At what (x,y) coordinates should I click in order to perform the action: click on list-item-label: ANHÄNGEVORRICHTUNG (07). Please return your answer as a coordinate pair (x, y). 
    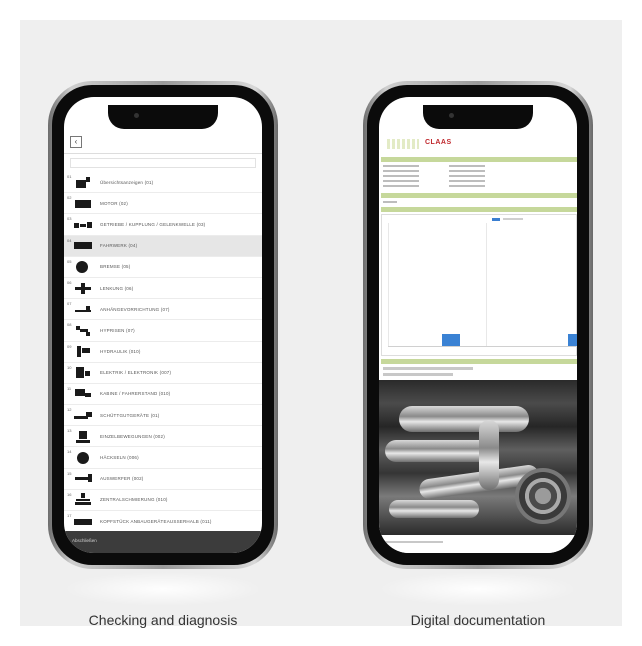
    Looking at the image, I should click on (135, 309).